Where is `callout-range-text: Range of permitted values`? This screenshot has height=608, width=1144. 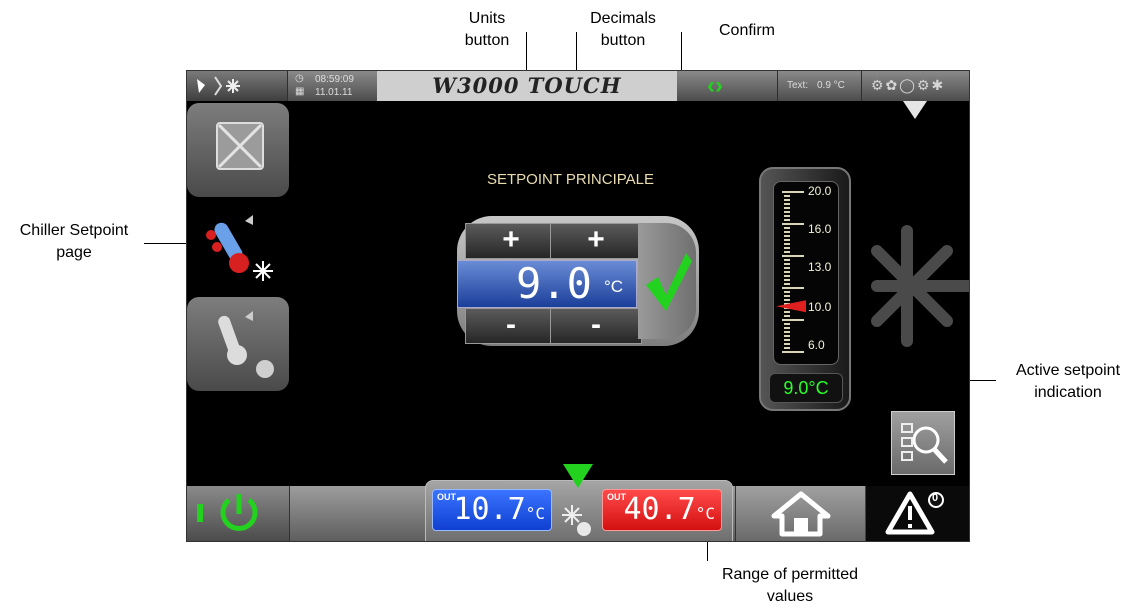
callout-range-text: Range of permitted values is located at coordinates (790, 585).